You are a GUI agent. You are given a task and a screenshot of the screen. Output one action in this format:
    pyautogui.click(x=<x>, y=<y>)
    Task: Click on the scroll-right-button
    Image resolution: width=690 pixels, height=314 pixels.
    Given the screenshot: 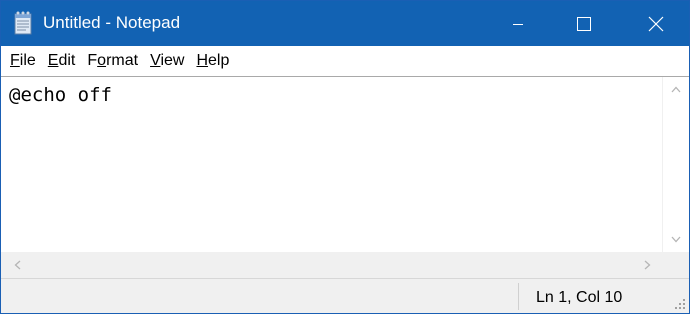 What is the action you would take?
    pyautogui.click(x=647, y=264)
    